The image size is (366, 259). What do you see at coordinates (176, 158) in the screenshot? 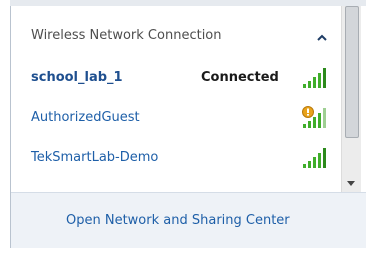
I see `network-row-teksmartlab-demo: TekSmartLab-Demo` at bounding box center [176, 158].